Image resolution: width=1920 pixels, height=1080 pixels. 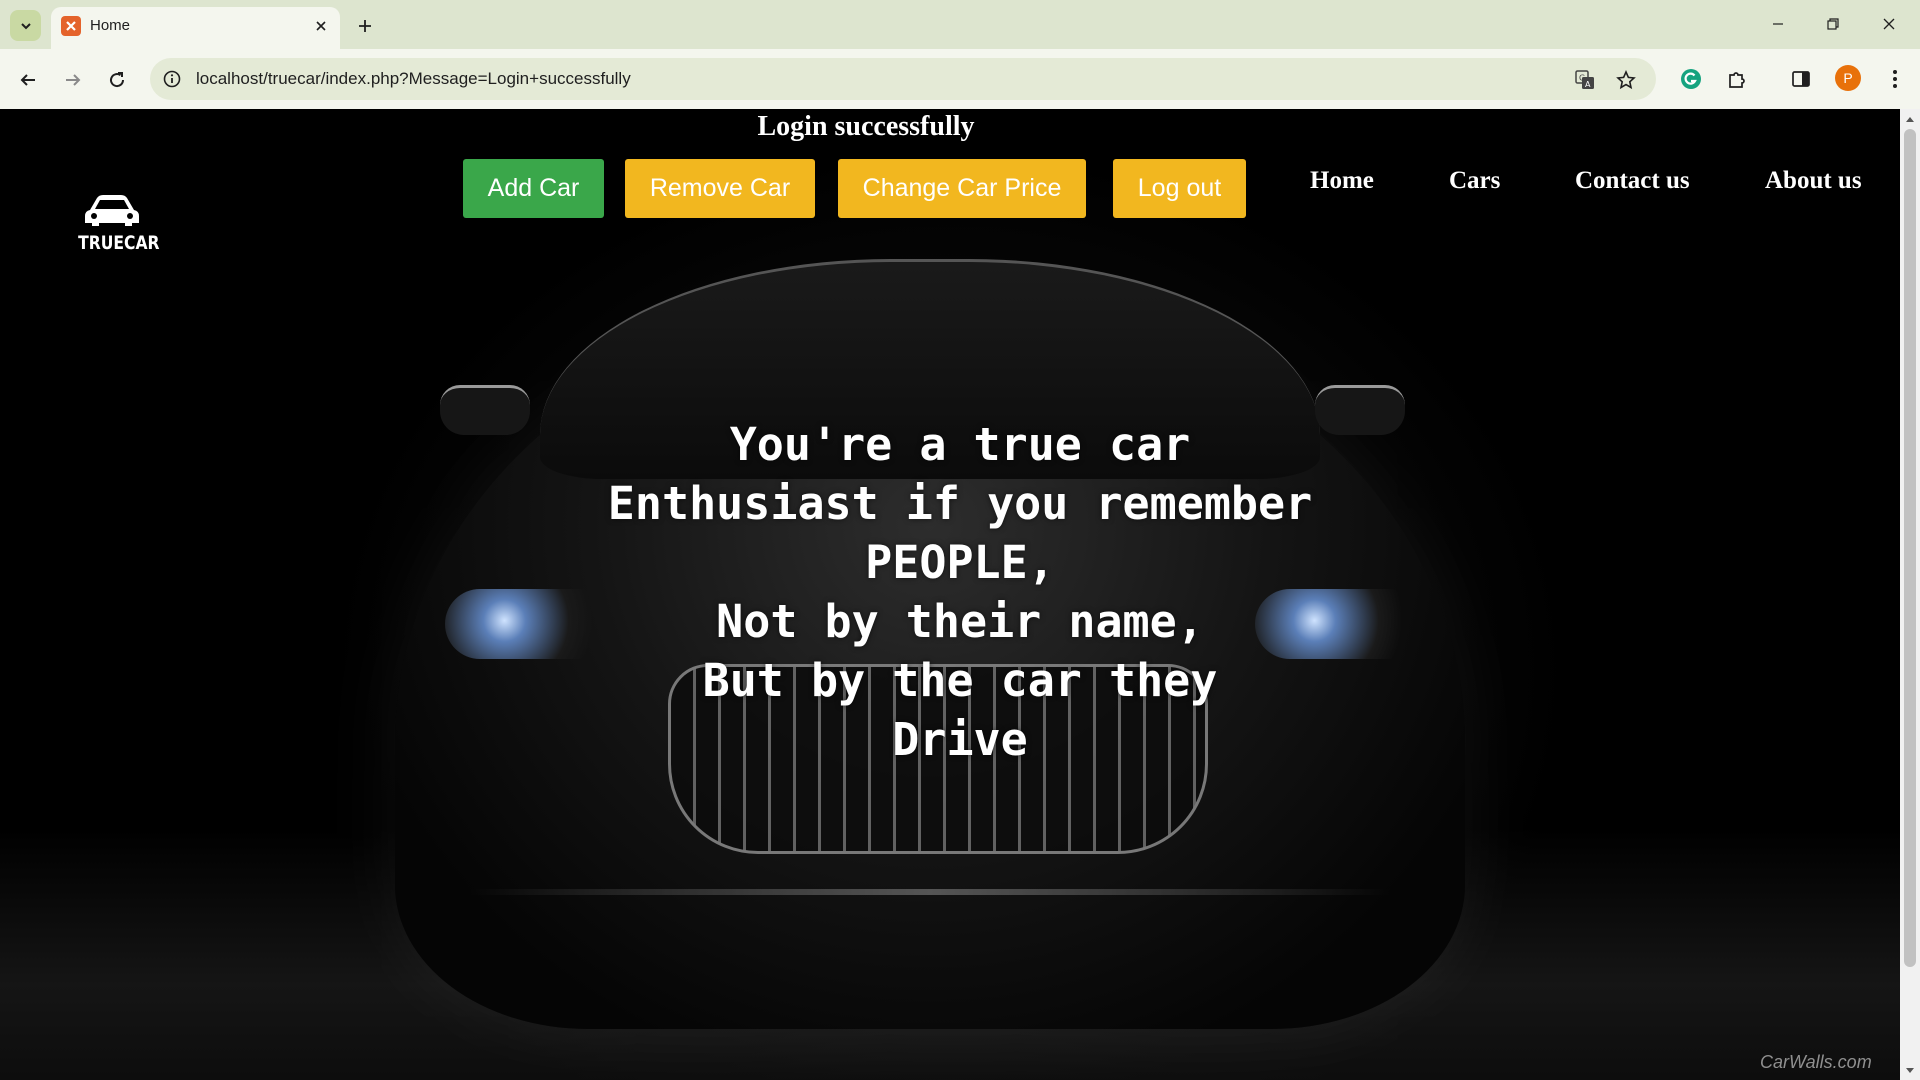 What do you see at coordinates (960, 24) in the screenshot?
I see `browser-tab-strip: Home` at bounding box center [960, 24].